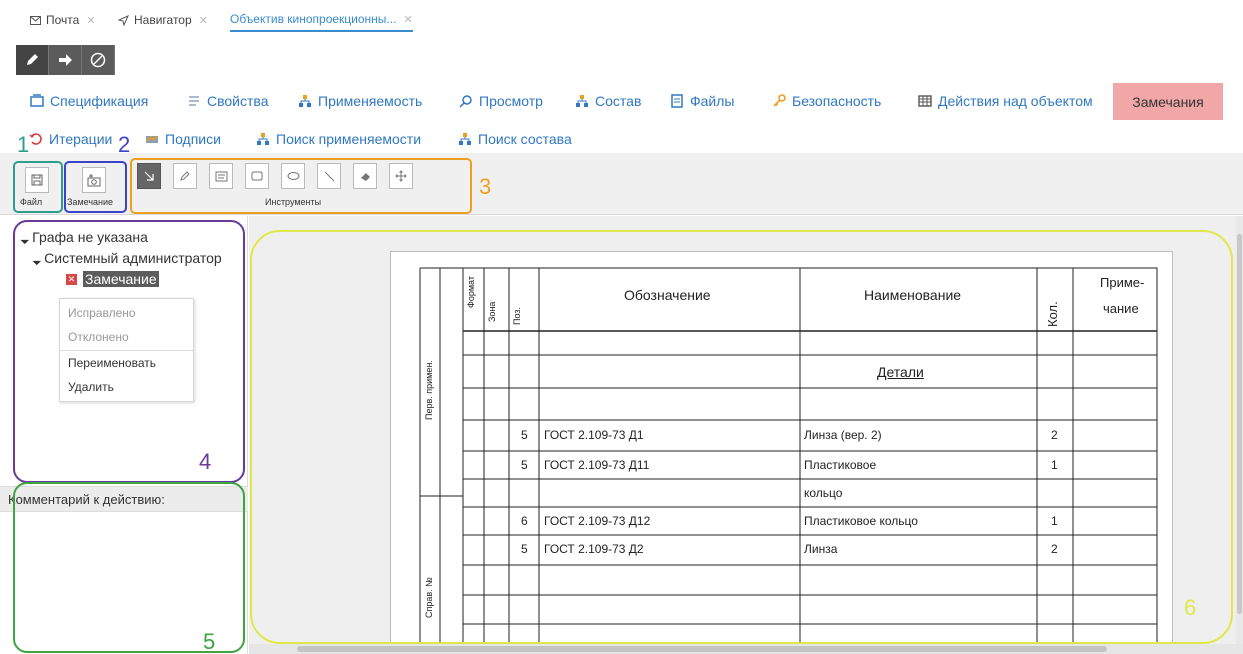 This screenshot has height=654, width=1243. I want to click on specification-icon, so click(37, 100).